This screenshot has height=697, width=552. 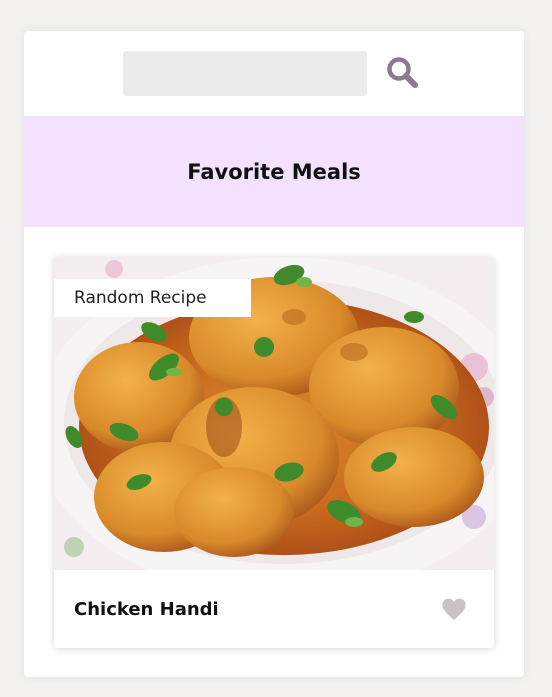 I want to click on favorite-button, so click(x=454, y=609).